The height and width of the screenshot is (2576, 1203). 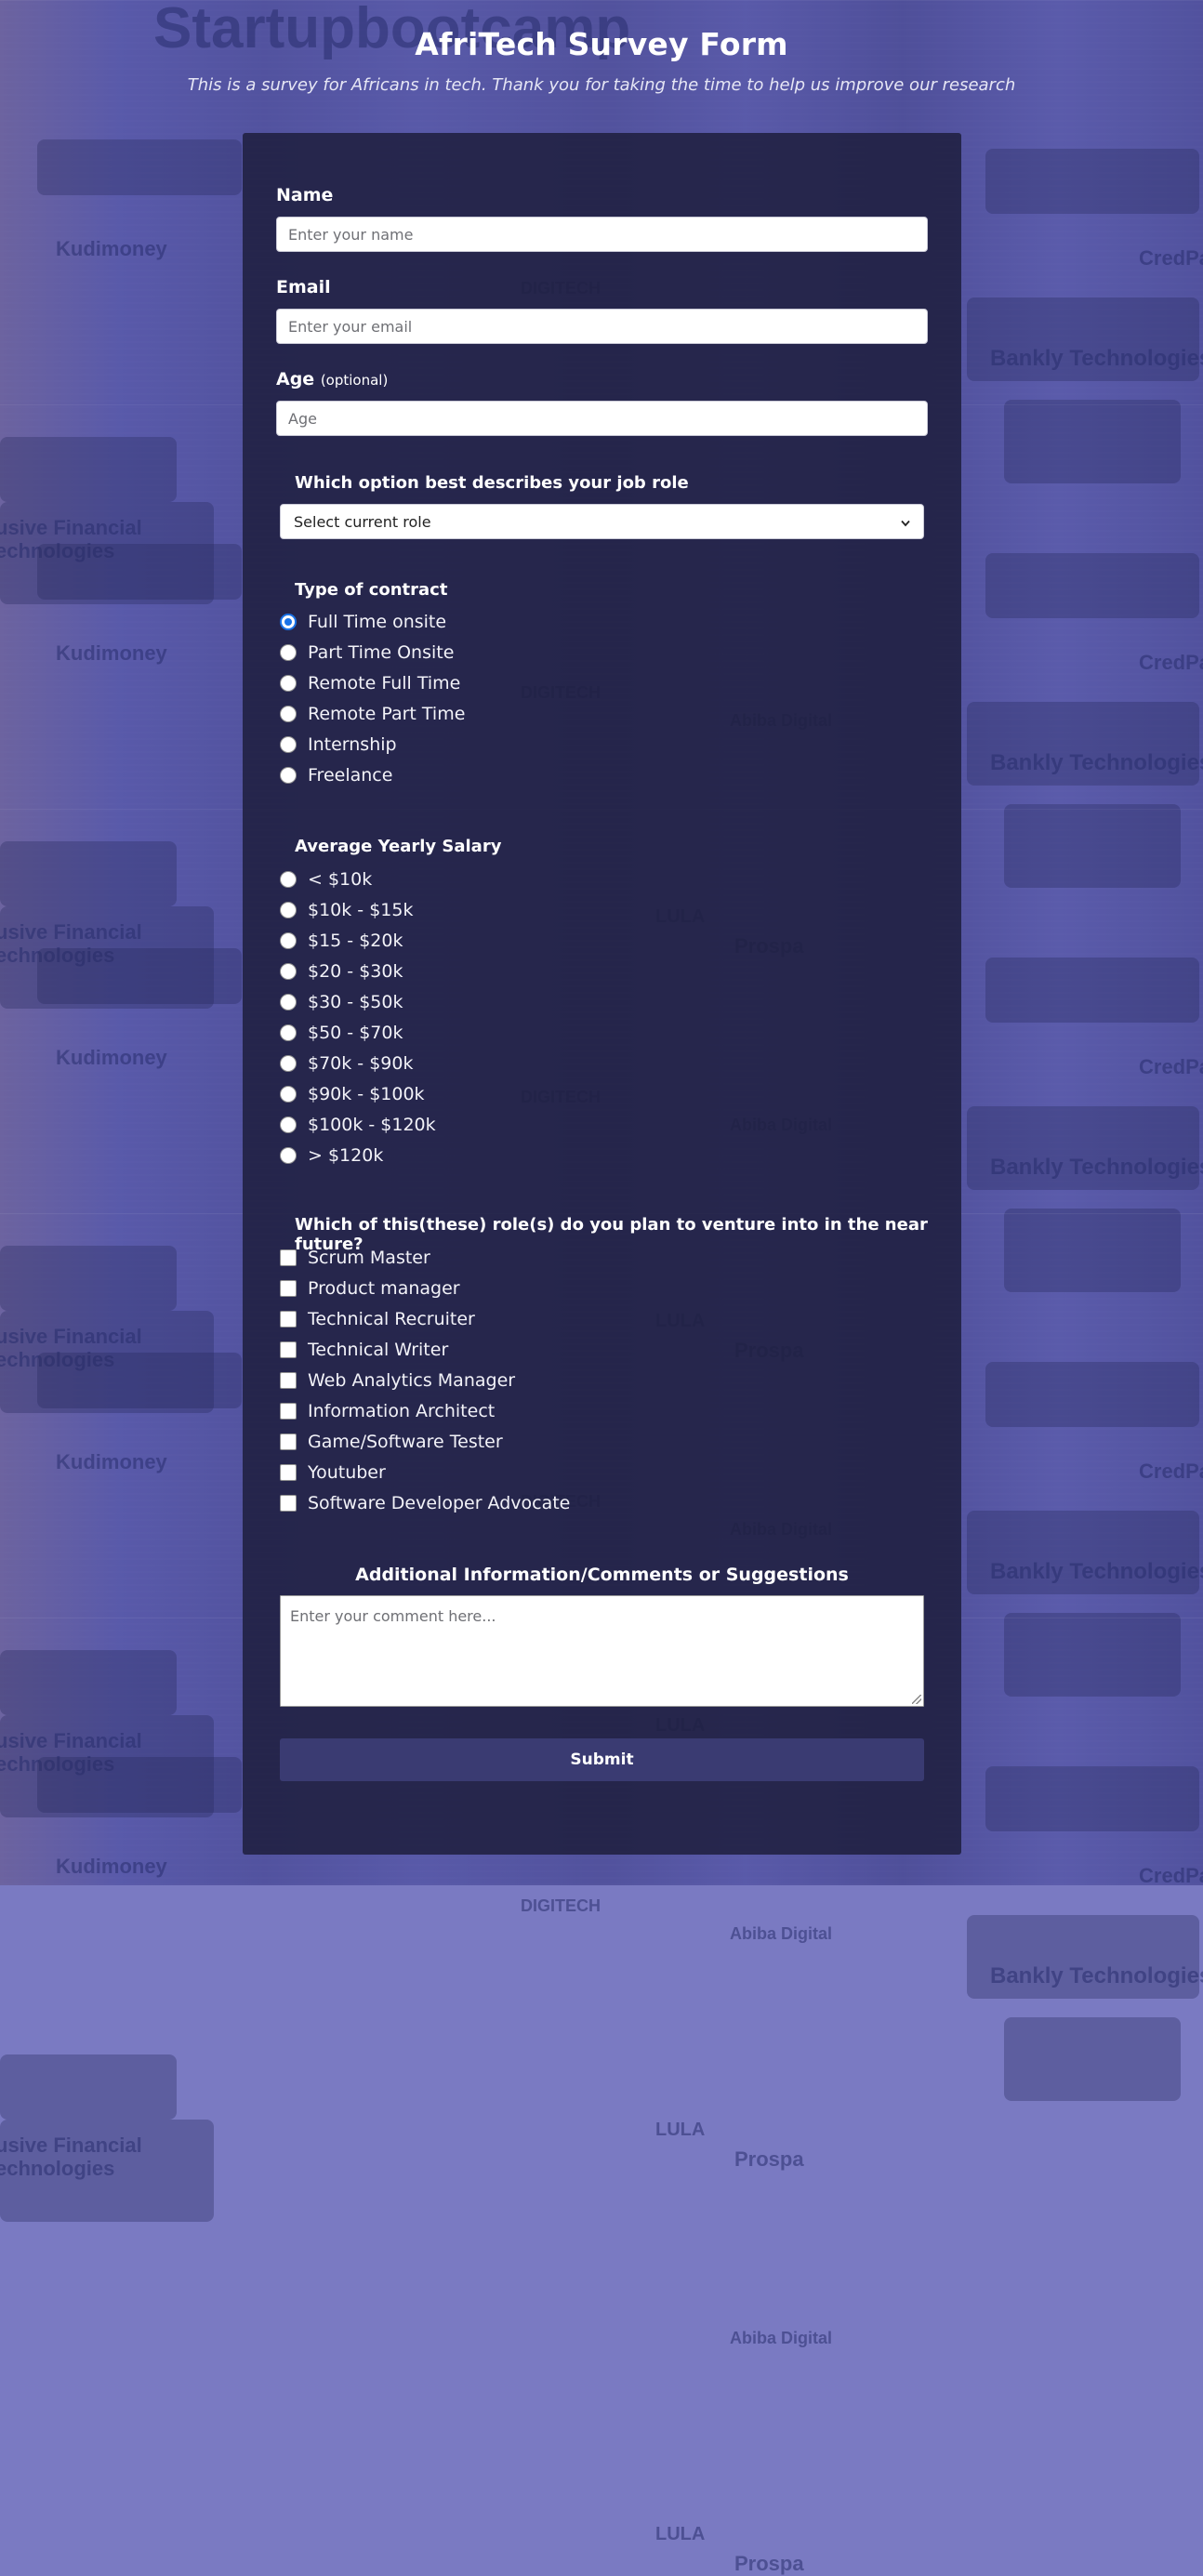 What do you see at coordinates (602, 234) in the screenshot?
I see `name-input: Enter your name` at bounding box center [602, 234].